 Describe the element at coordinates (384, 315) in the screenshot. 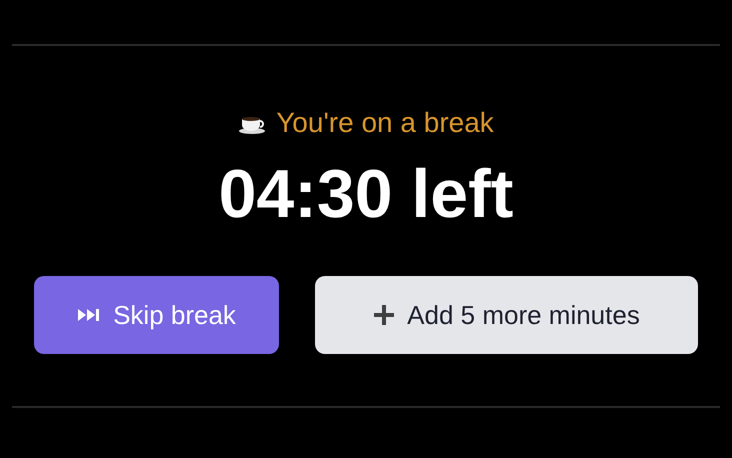

I see `plus-icon` at that location.